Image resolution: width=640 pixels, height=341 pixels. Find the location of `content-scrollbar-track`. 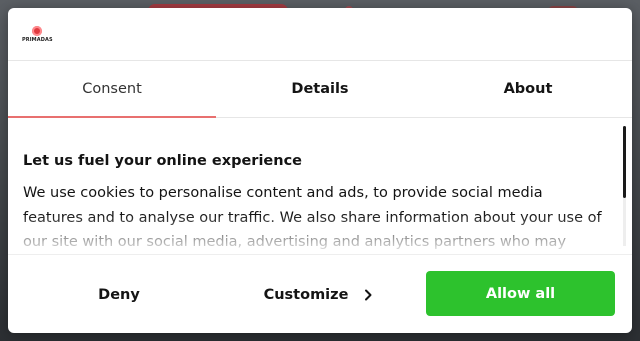

content-scrollbar-track is located at coordinates (624, 222).